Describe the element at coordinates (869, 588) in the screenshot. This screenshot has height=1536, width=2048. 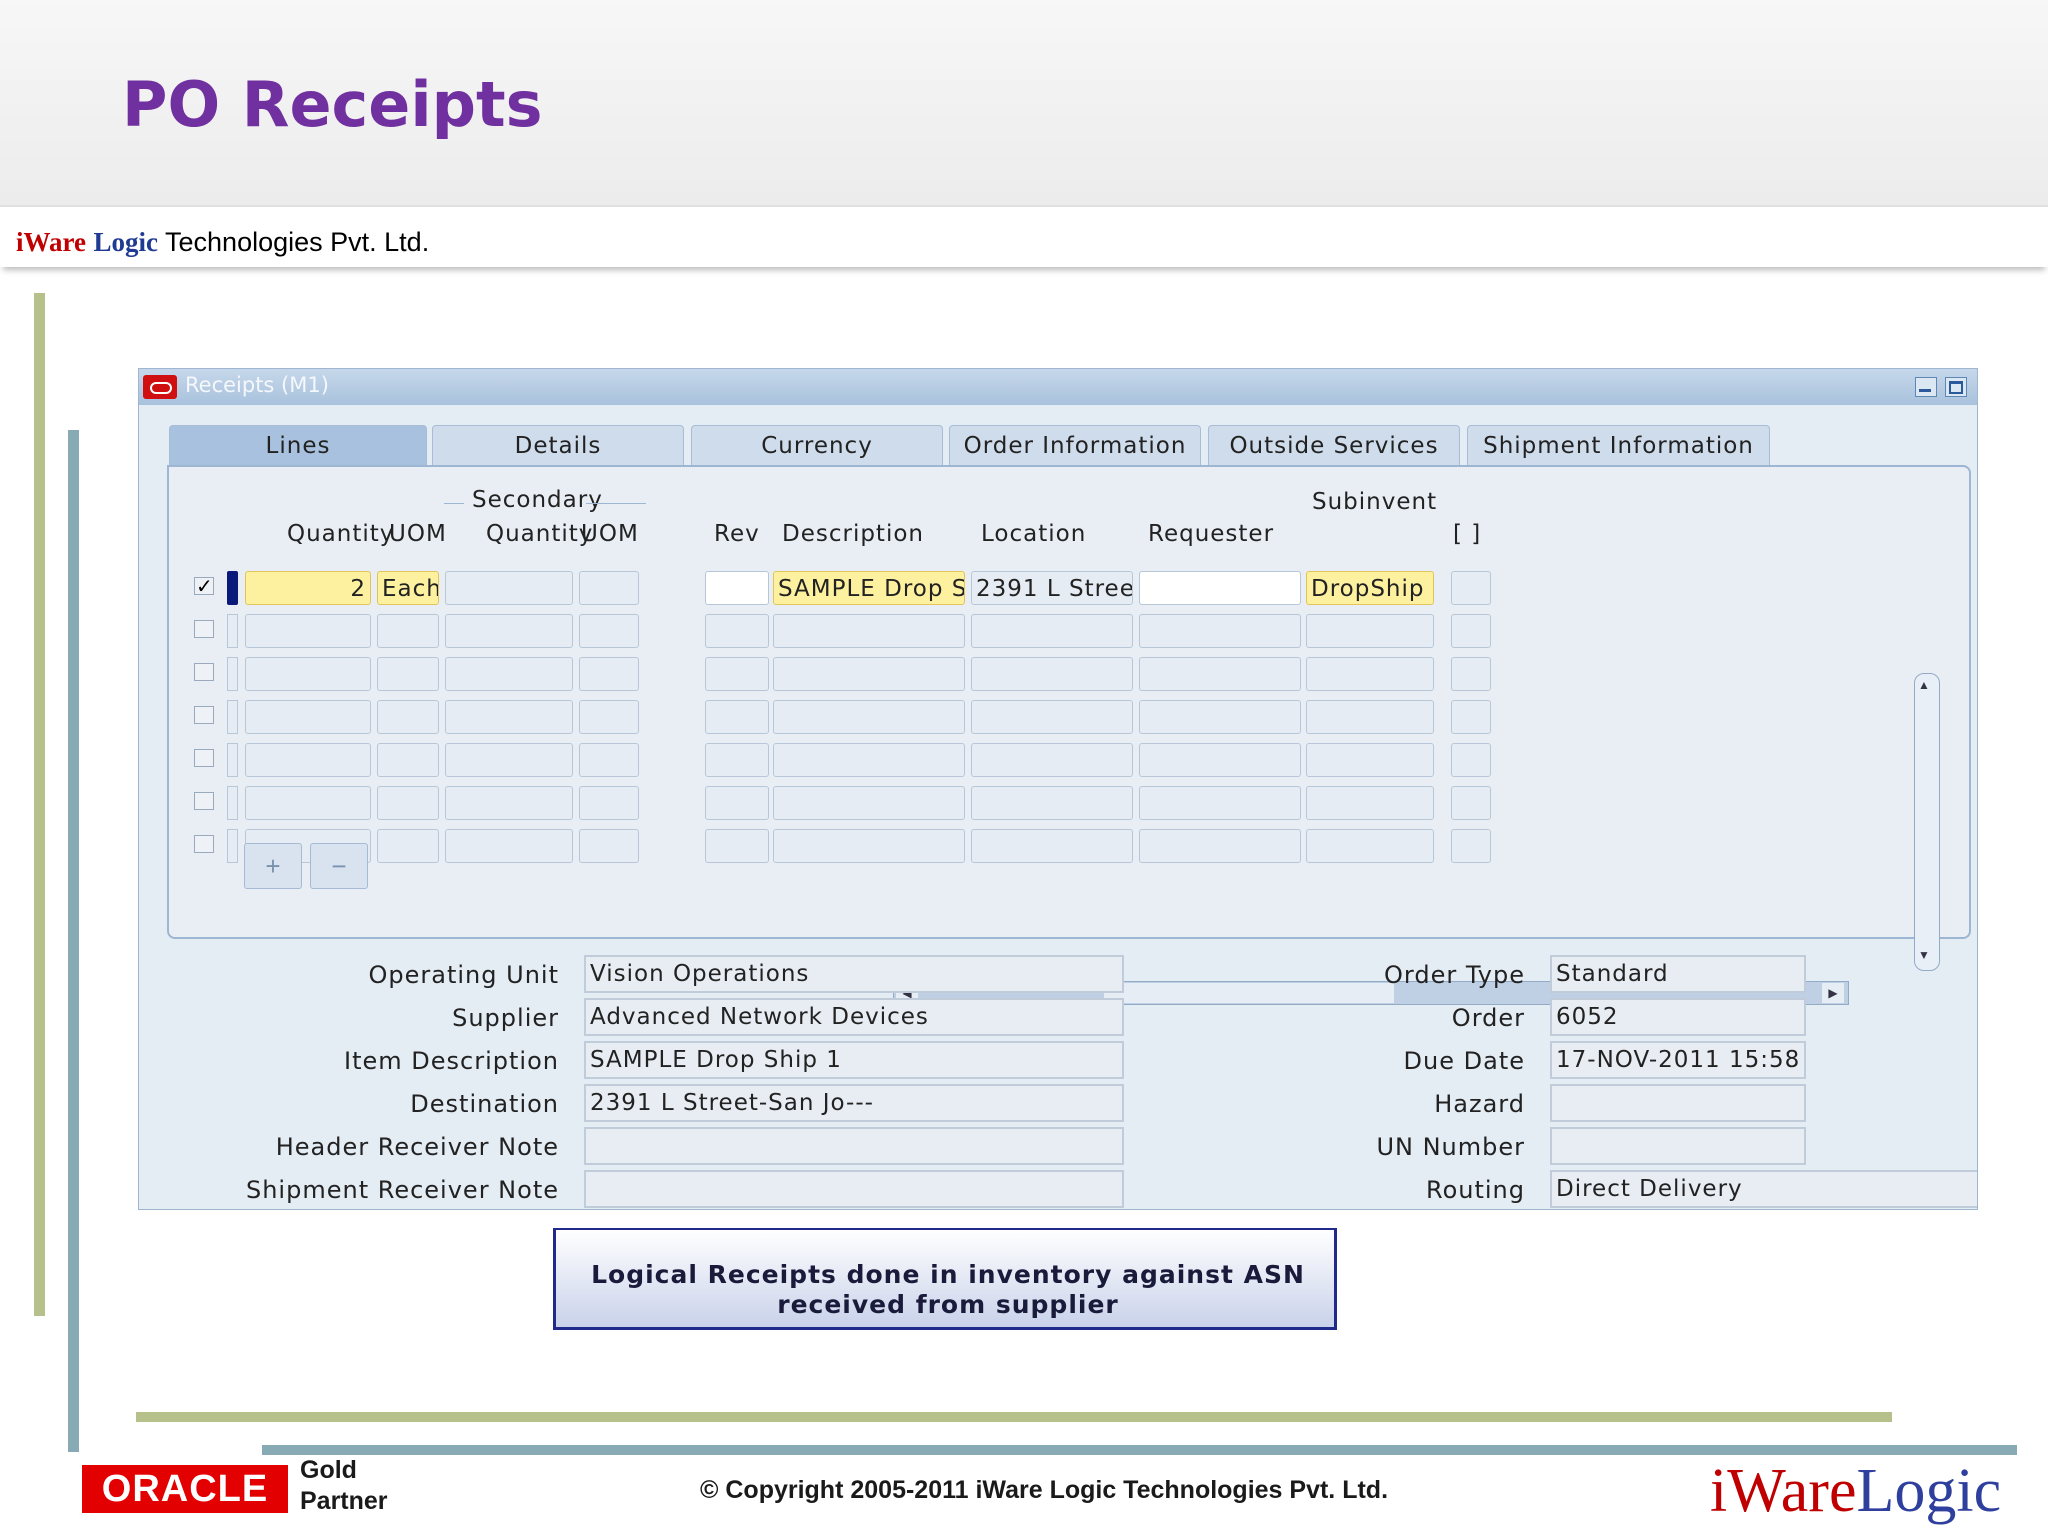
I see `description-field: SAMPLE Drop Ship` at that location.